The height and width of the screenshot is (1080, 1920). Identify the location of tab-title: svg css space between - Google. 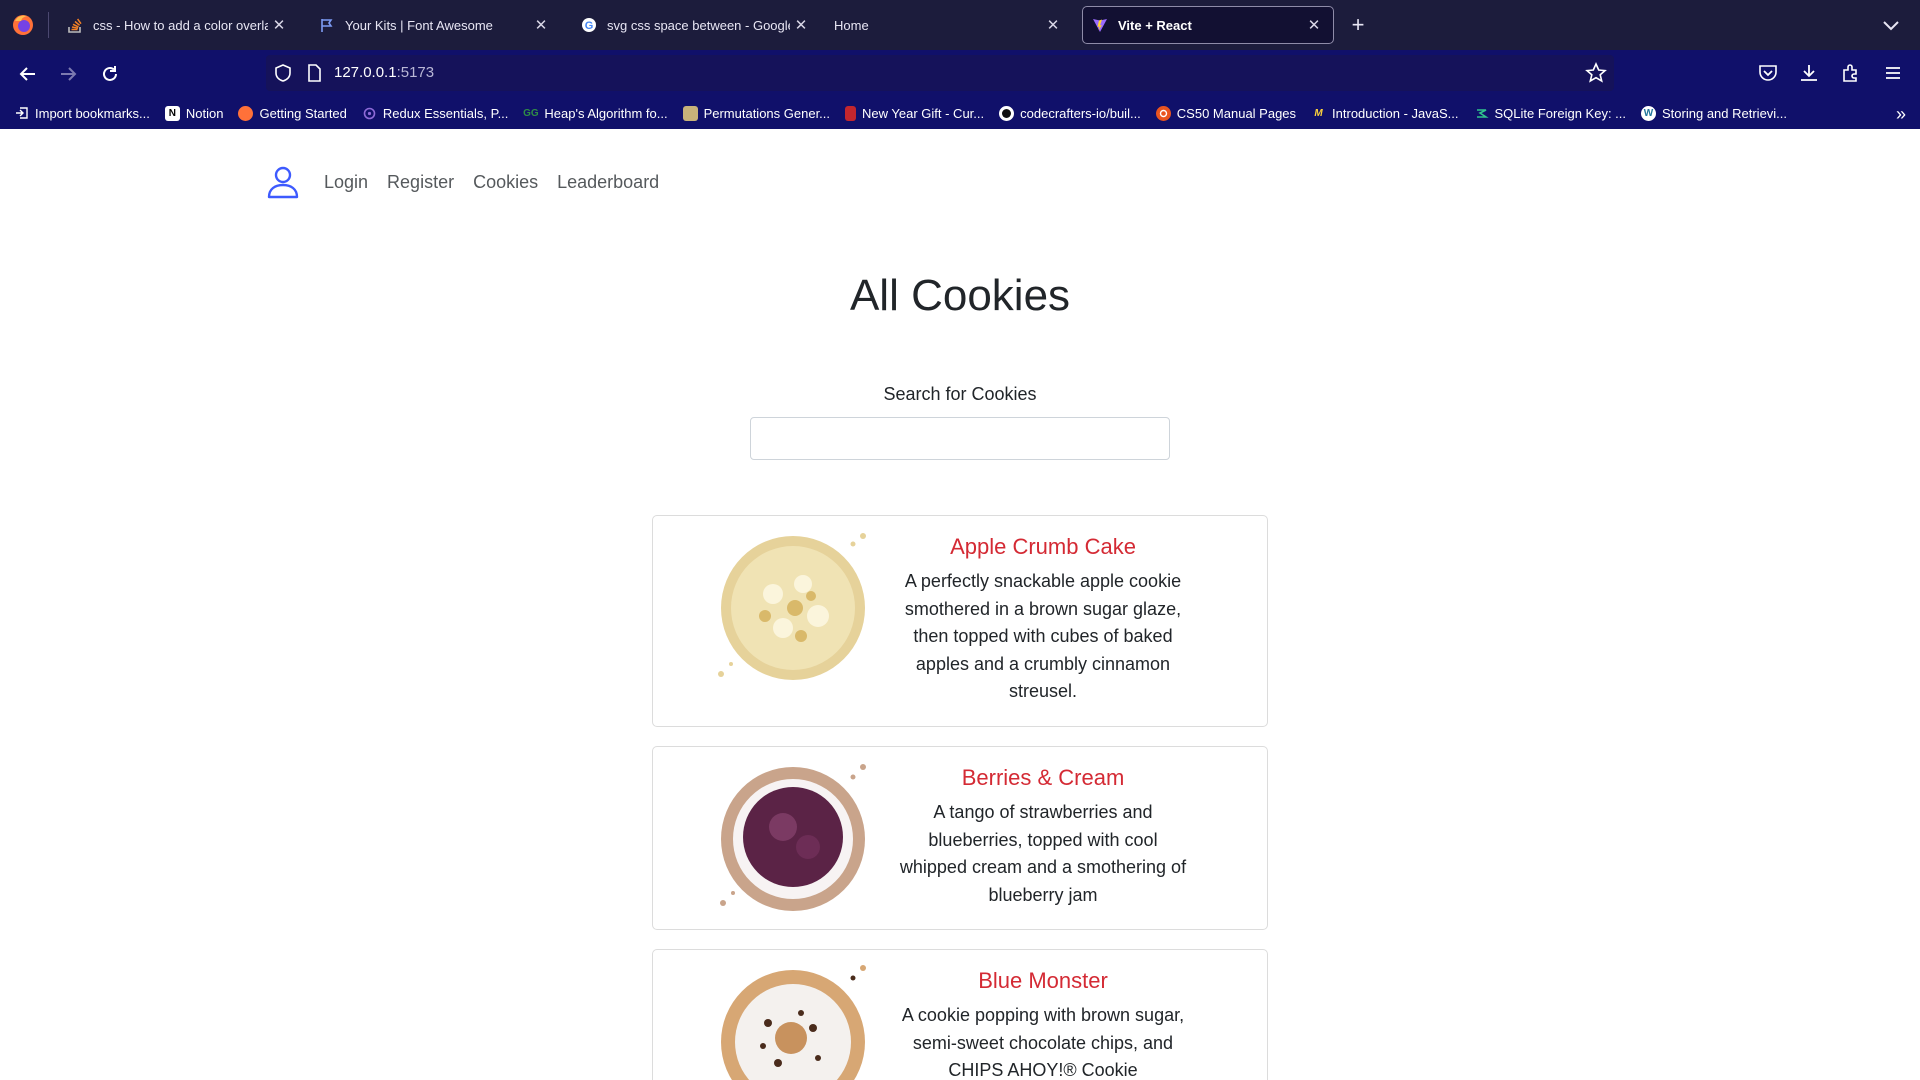
(698, 25).